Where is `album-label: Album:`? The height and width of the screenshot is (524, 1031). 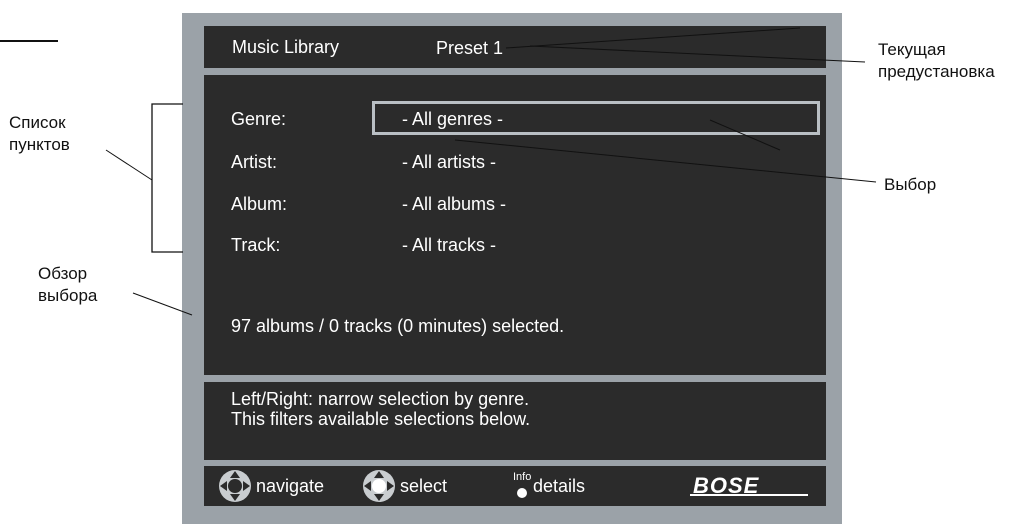
album-label: Album: is located at coordinates (259, 204).